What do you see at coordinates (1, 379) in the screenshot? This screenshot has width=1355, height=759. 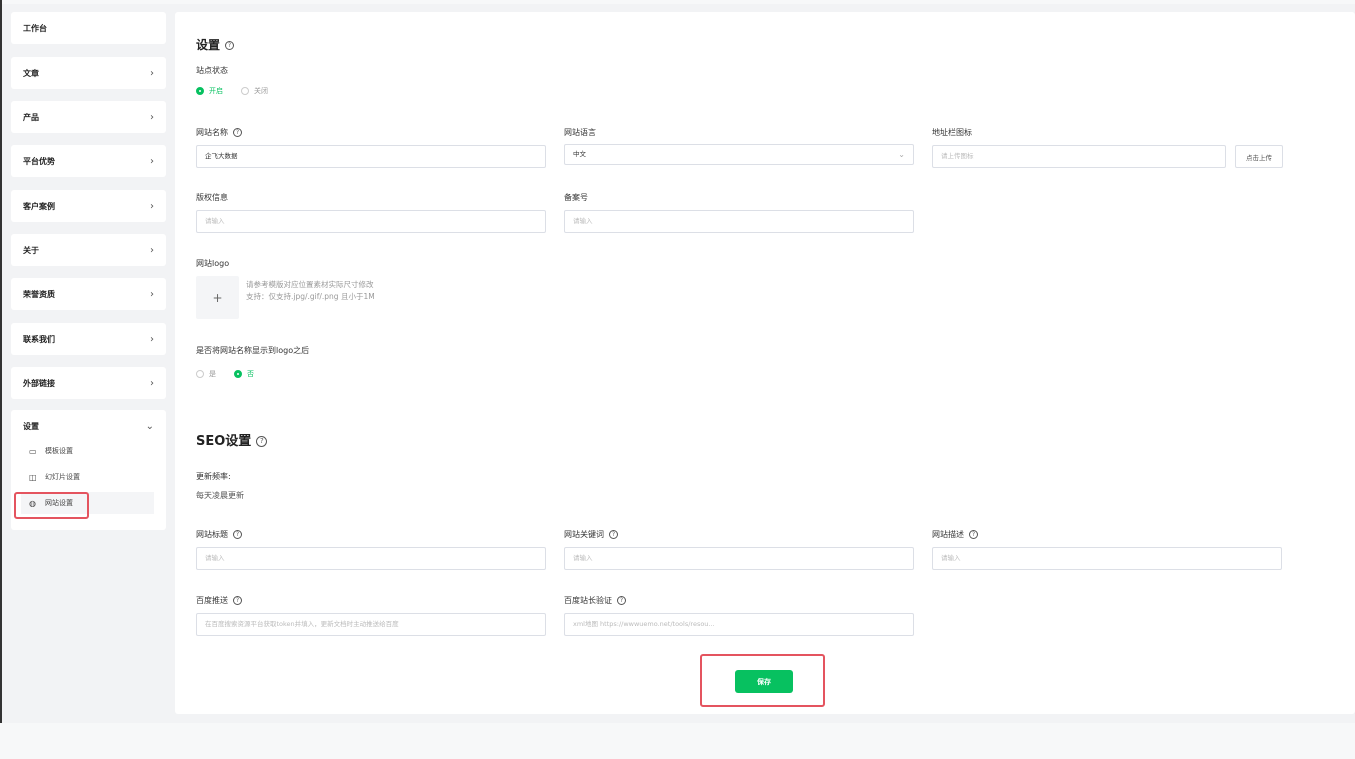 I see `window-edge` at bounding box center [1, 379].